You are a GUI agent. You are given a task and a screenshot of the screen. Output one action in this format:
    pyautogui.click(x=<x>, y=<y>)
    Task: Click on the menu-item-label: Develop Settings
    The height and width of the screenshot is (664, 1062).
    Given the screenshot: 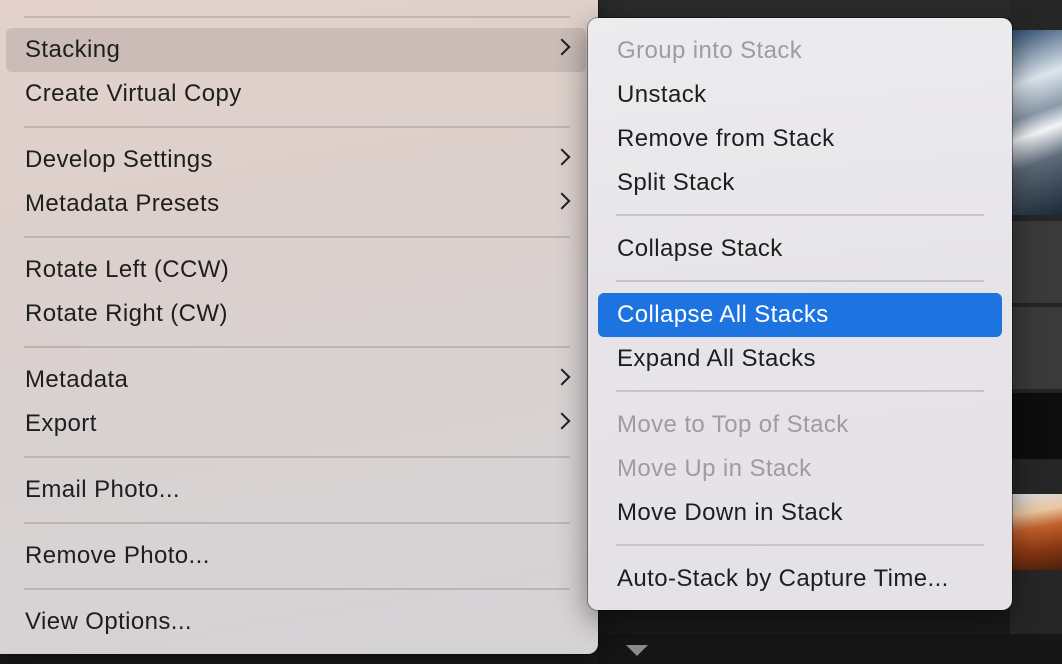 What is the action you would take?
    pyautogui.click(x=119, y=159)
    